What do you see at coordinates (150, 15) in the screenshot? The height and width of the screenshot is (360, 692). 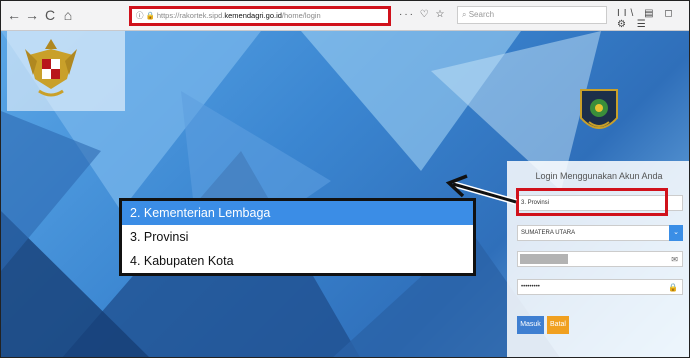 I see `lock-icon: 🔒` at bounding box center [150, 15].